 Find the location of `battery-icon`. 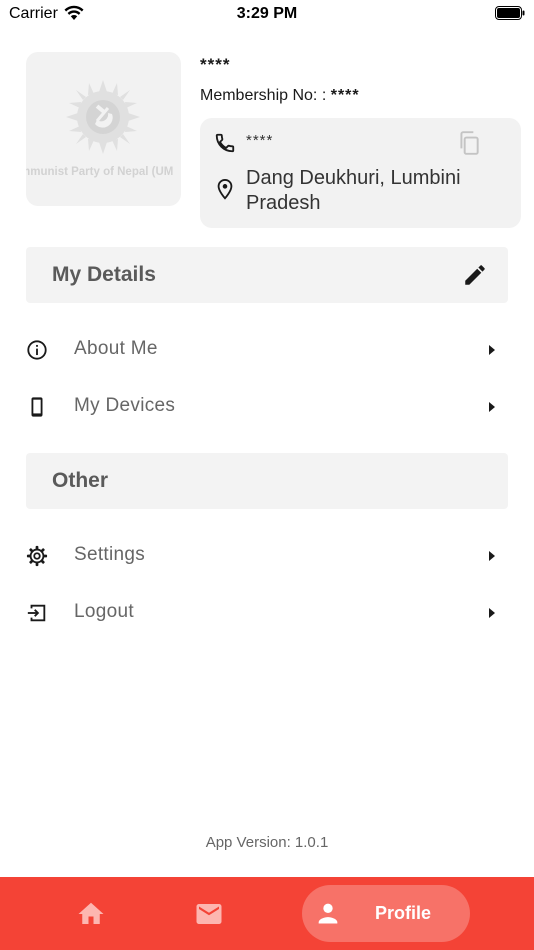

battery-icon is located at coordinates (510, 13).